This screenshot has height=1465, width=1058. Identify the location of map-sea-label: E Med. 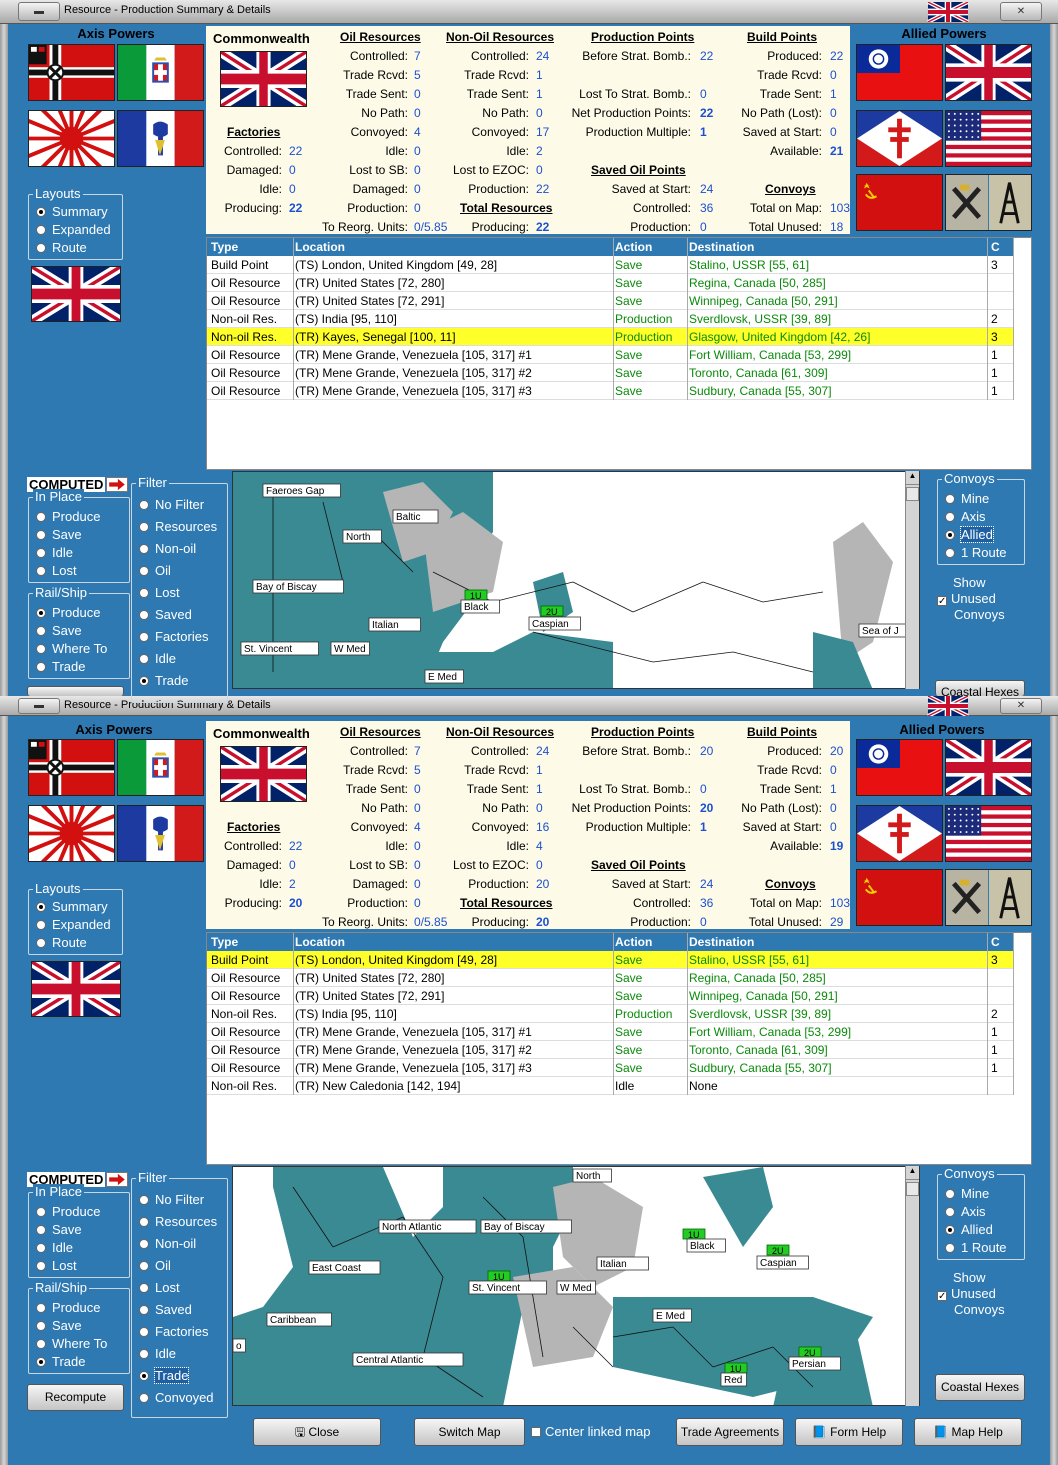
(672, 1315).